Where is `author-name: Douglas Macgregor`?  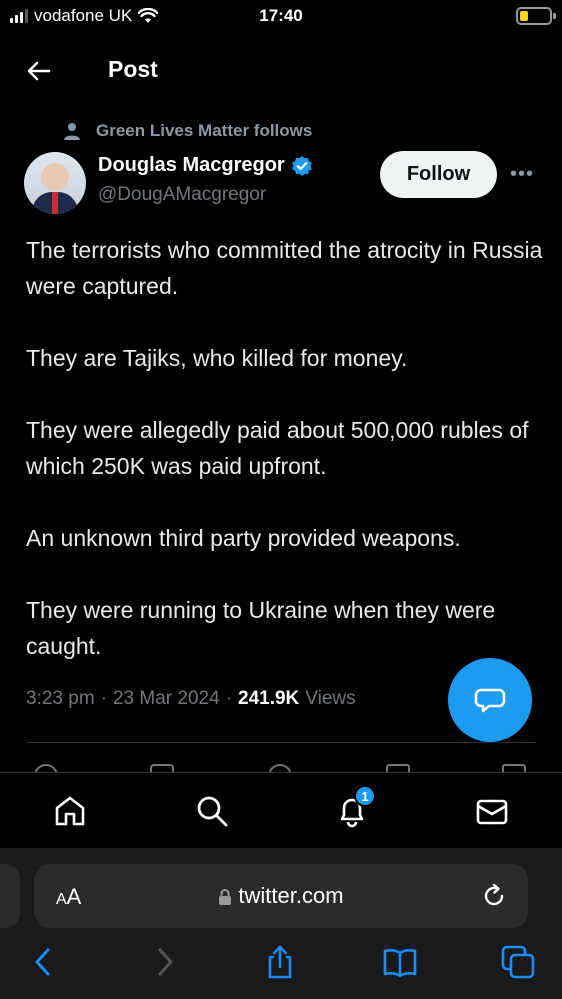 author-name: Douglas Macgregor is located at coordinates (205, 165).